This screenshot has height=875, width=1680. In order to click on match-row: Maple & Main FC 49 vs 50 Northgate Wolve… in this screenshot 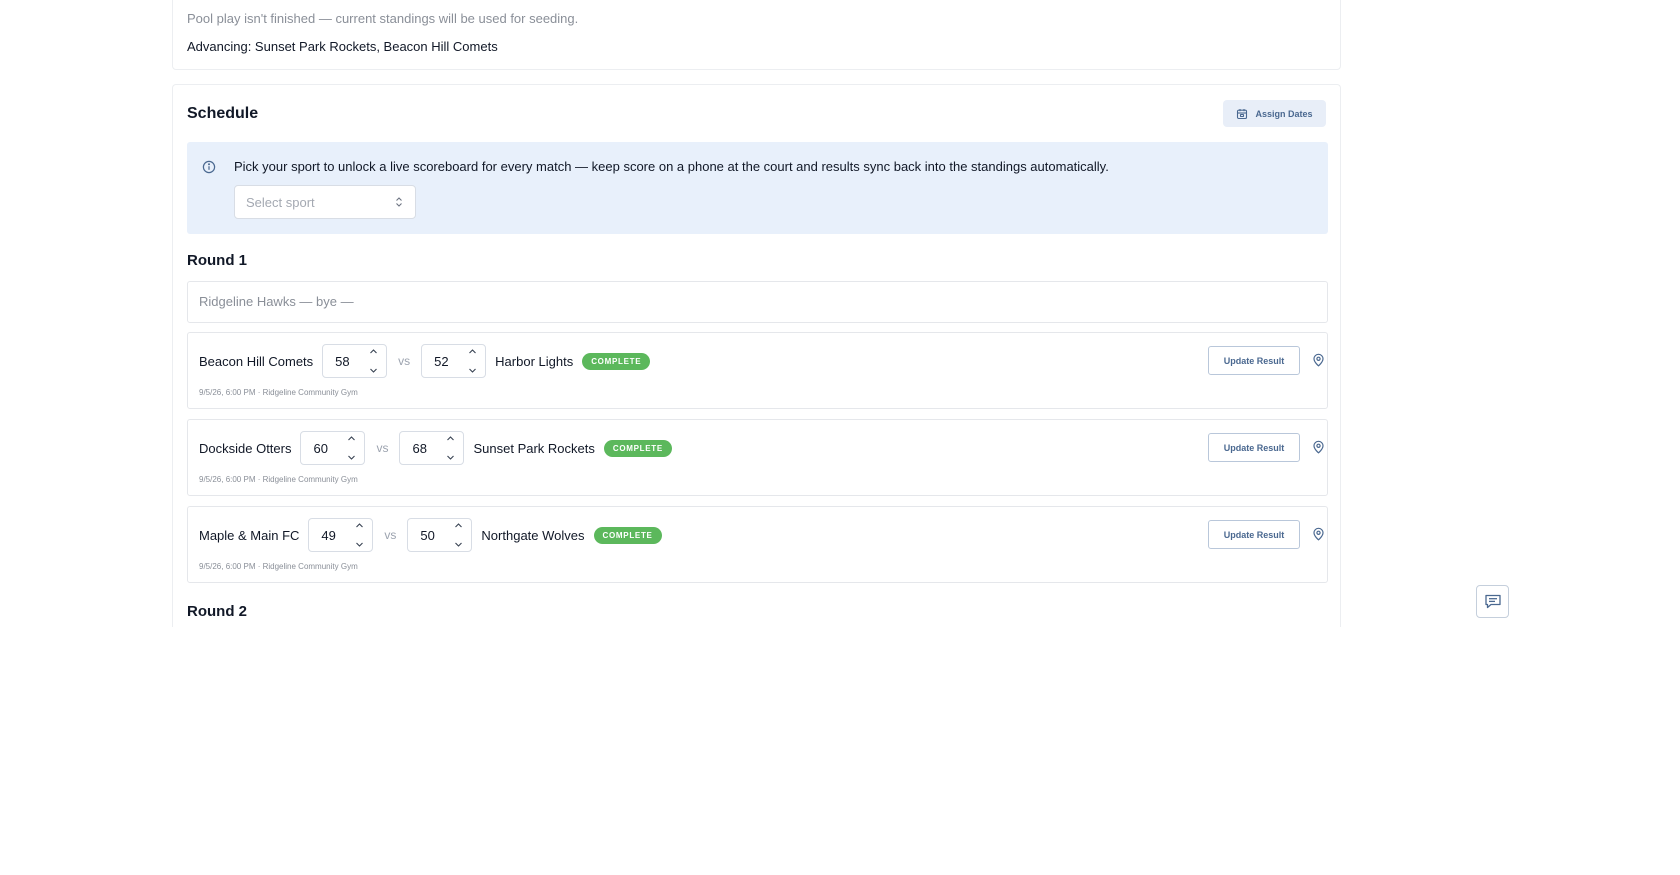, I will do `click(757, 544)`.